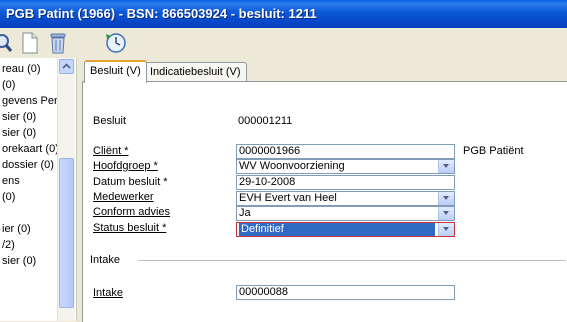 This screenshot has height=322, width=567. I want to click on tab-indicatiebesluit: Indicatiebesluit (V), so click(195, 71).